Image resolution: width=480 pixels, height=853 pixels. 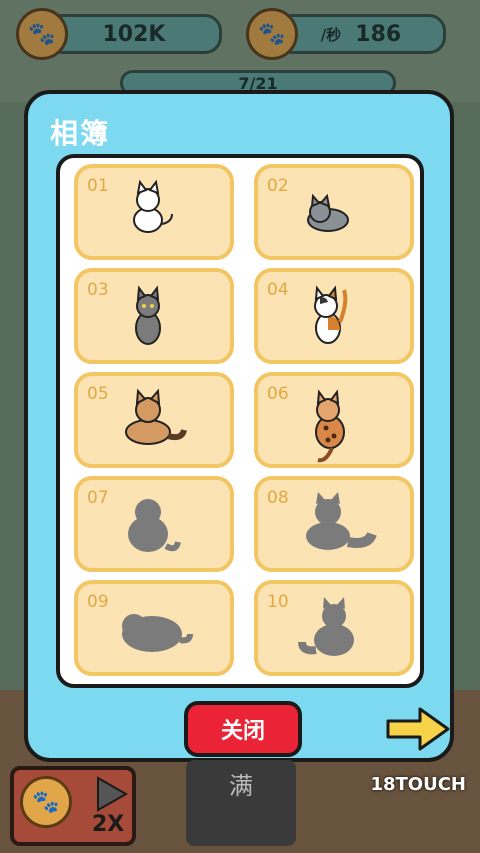 What do you see at coordinates (98, 498) in the screenshot?
I see `slot-number: 07` at bounding box center [98, 498].